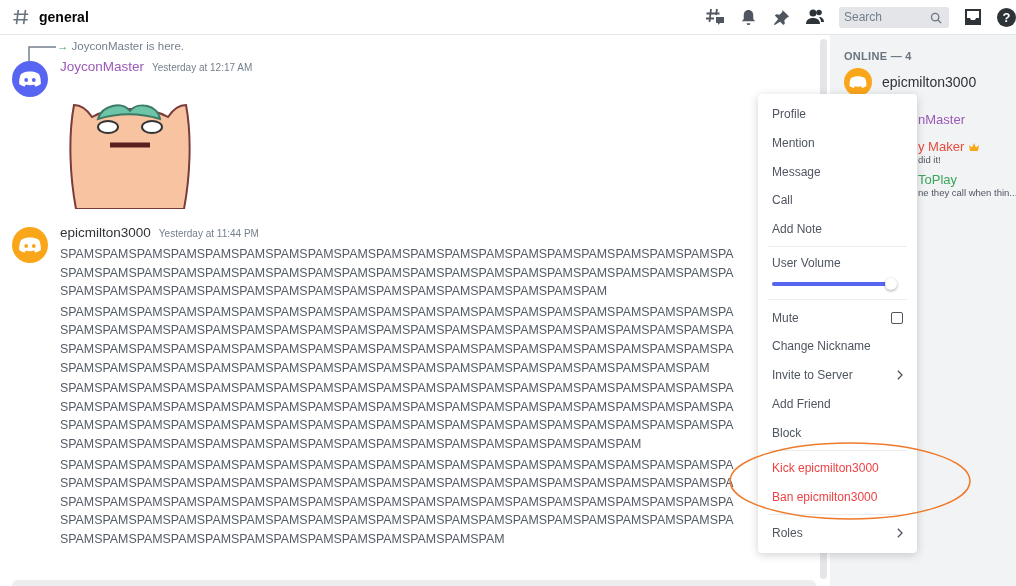 This screenshot has height=586, width=1016. Describe the element at coordinates (42, 53) in the screenshot. I see `reply-connector-line` at that location.